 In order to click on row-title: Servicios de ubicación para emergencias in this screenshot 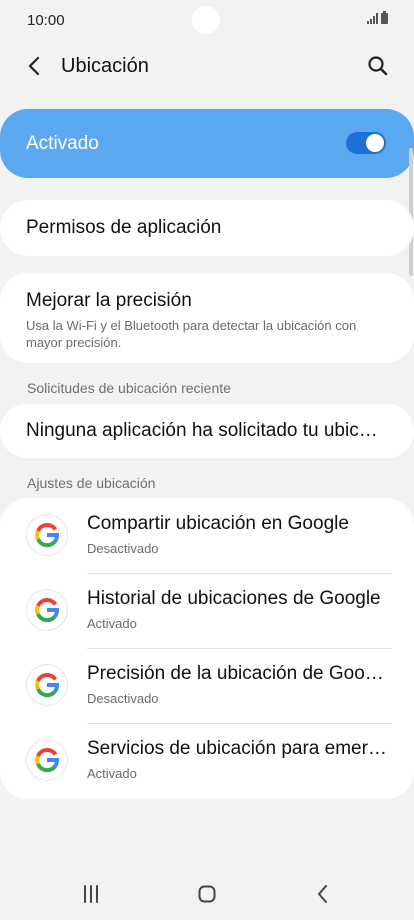, I will do `click(237, 748)`.